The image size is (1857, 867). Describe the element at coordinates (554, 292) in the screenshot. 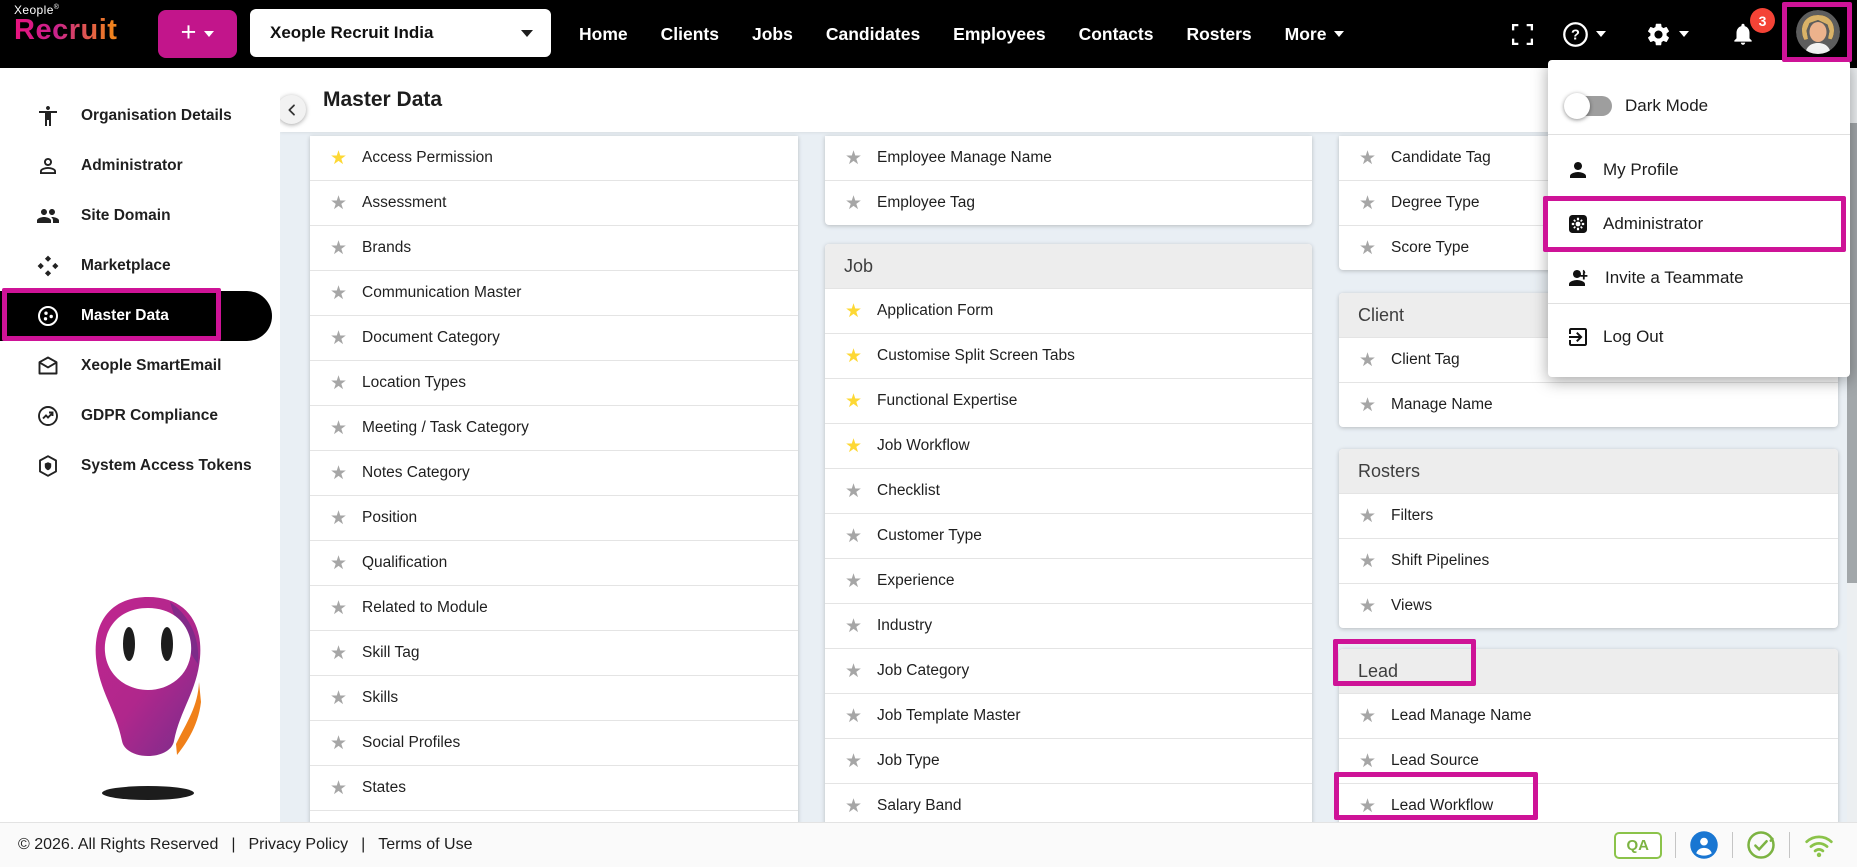

I see `master-data-row-communication-master: ★ Communication Master` at that location.